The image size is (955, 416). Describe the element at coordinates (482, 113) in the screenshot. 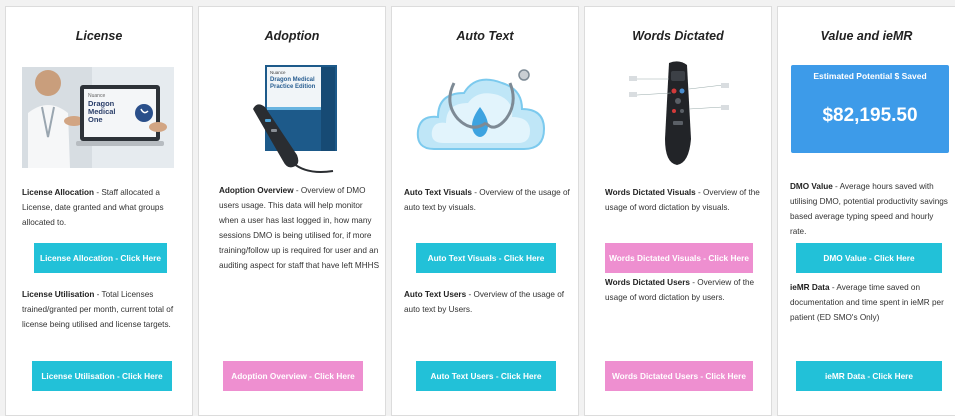

I see `cloud-stethoscope-image` at that location.